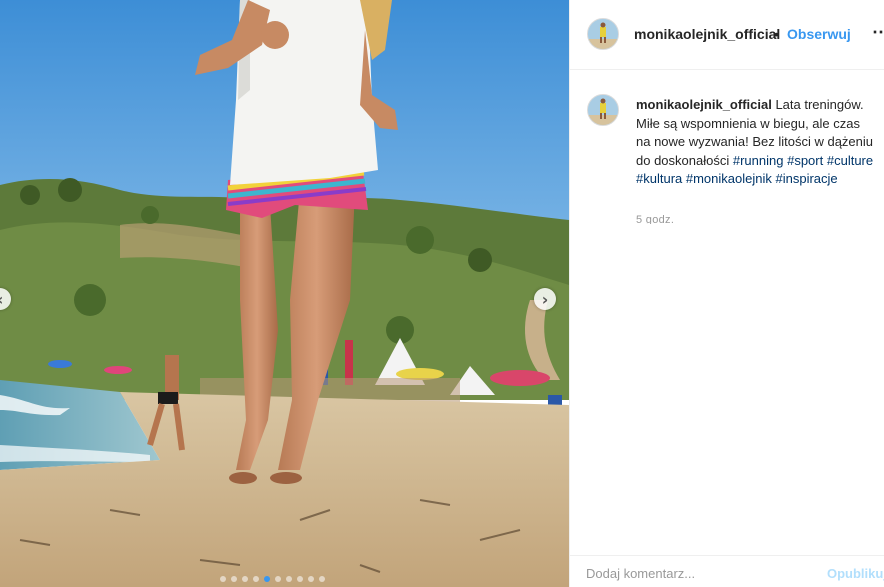 The height and width of the screenshot is (587, 884). Describe the element at coordinates (855, 573) in the screenshot. I see `publish-button: Opublikuj` at that location.